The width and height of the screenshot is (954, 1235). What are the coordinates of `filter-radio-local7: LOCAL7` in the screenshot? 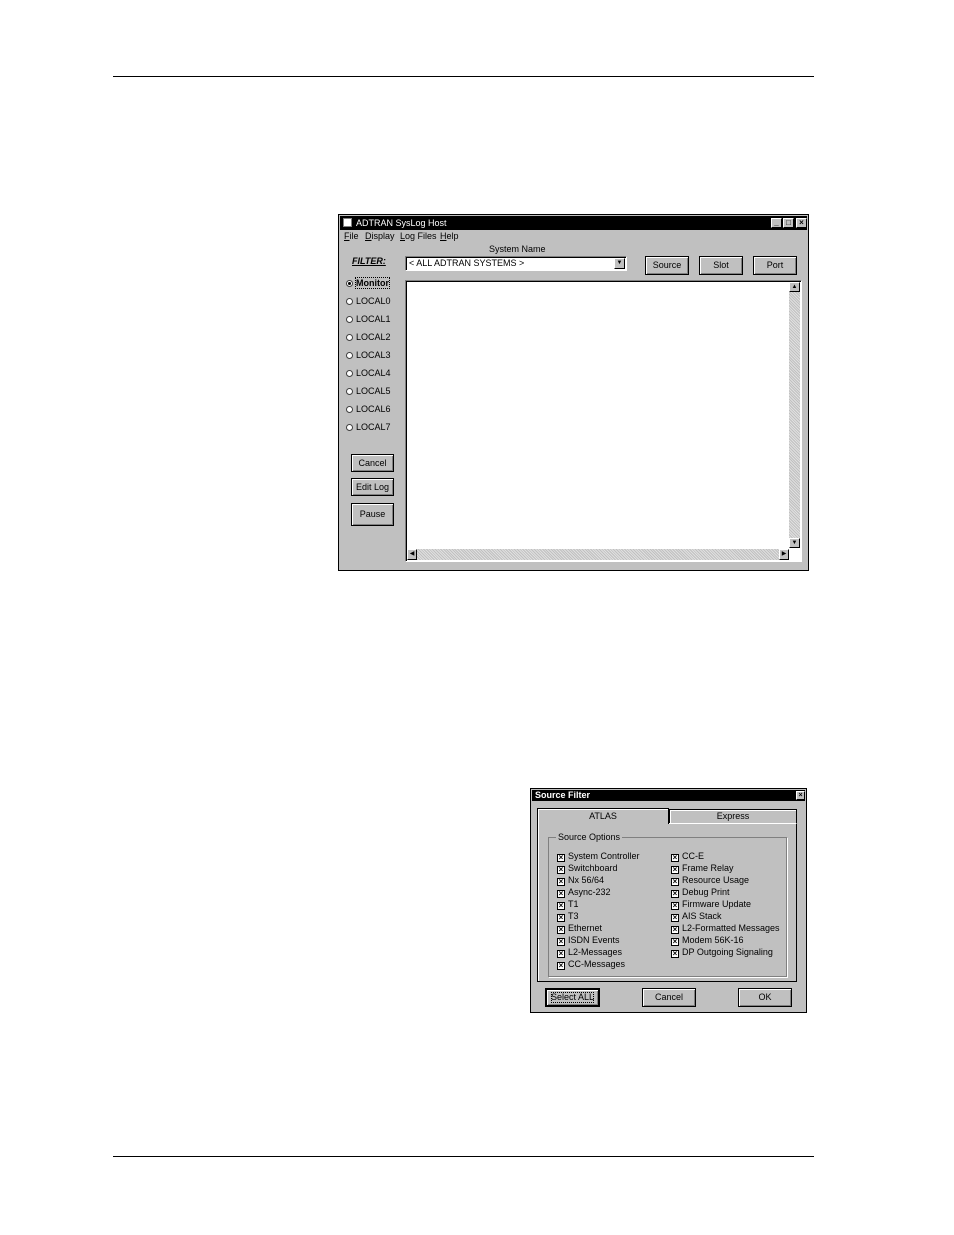 It's located at (368, 428).